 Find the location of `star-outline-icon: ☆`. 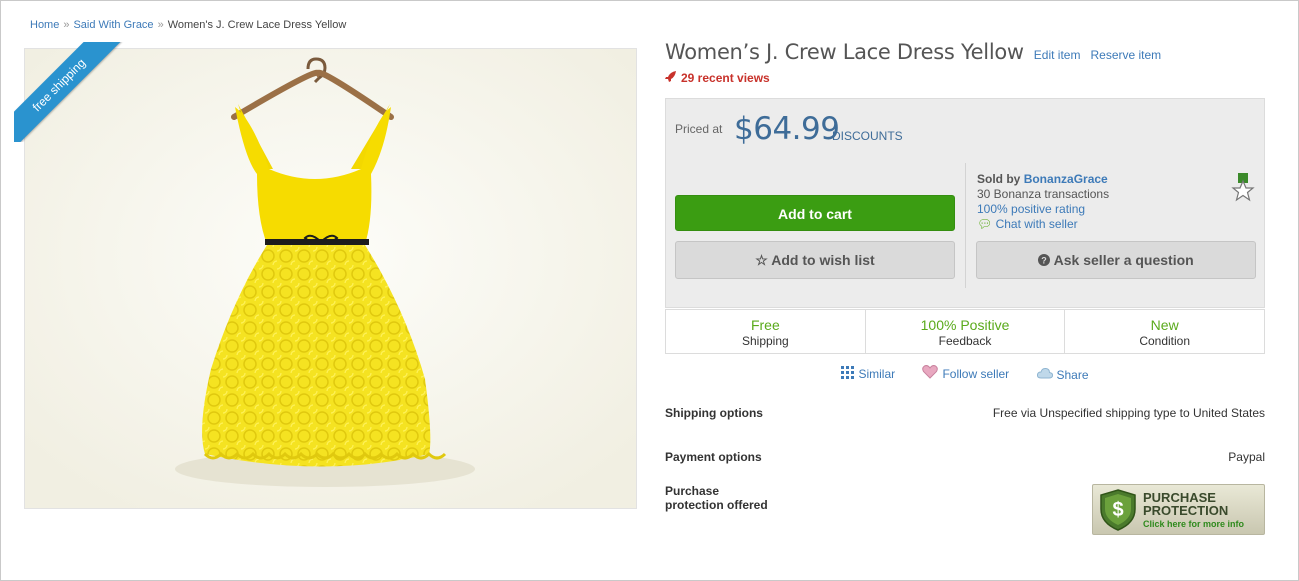

star-outline-icon: ☆ is located at coordinates (761, 260).